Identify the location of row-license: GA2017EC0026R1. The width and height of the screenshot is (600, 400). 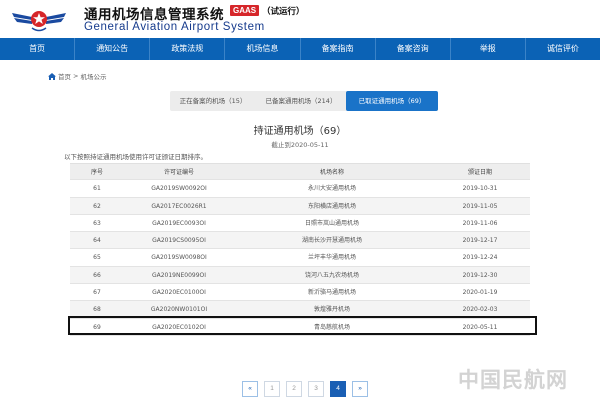
(179, 206).